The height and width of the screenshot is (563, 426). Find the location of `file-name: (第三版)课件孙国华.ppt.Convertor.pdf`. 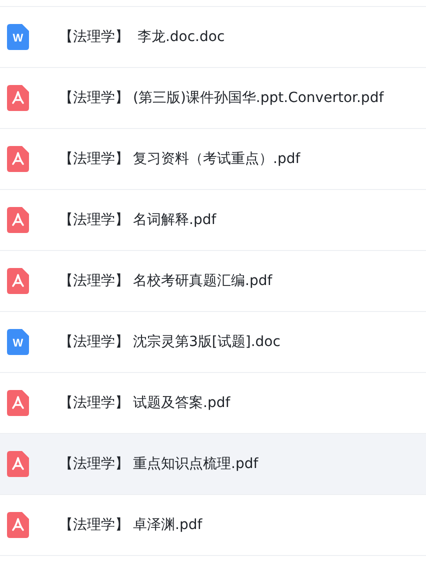

file-name: (第三版)课件孙国华.ppt.Convertor.pdf is located at coordinates (258, 98).